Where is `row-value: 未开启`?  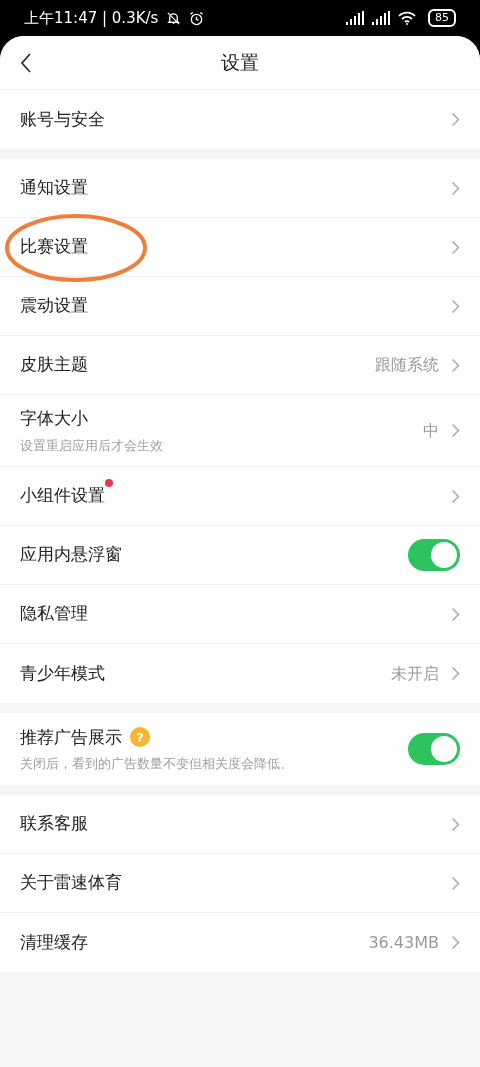 row-value: 未开启 is located at coordinates (415, 673).